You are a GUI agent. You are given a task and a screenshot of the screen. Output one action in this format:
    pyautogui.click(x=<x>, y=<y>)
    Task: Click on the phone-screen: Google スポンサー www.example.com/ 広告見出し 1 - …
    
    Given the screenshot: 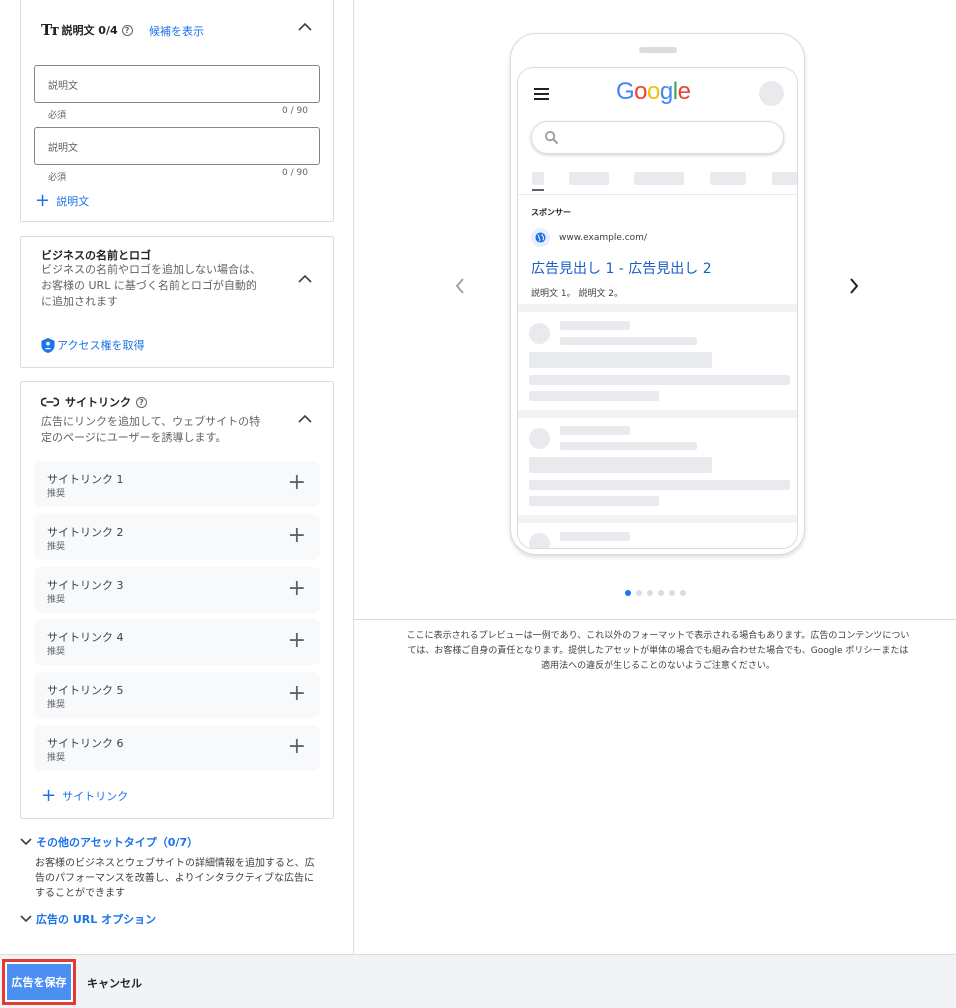 What is the action you would take?
    pyautogui.click(x=657, y=308)
    